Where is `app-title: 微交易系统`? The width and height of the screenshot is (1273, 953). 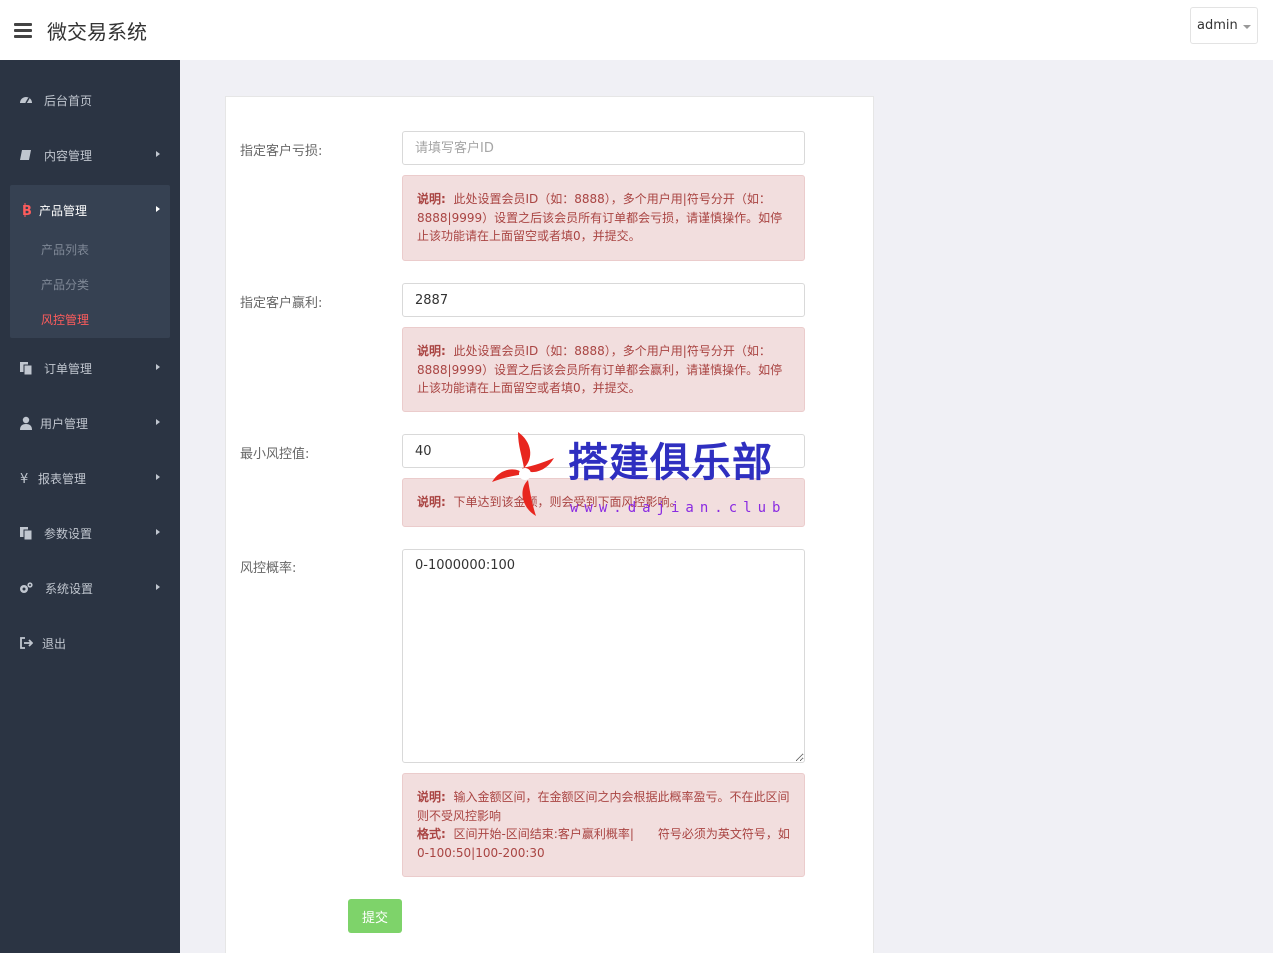
app-title: 微交易系统 is located at coordinates (97, 32).